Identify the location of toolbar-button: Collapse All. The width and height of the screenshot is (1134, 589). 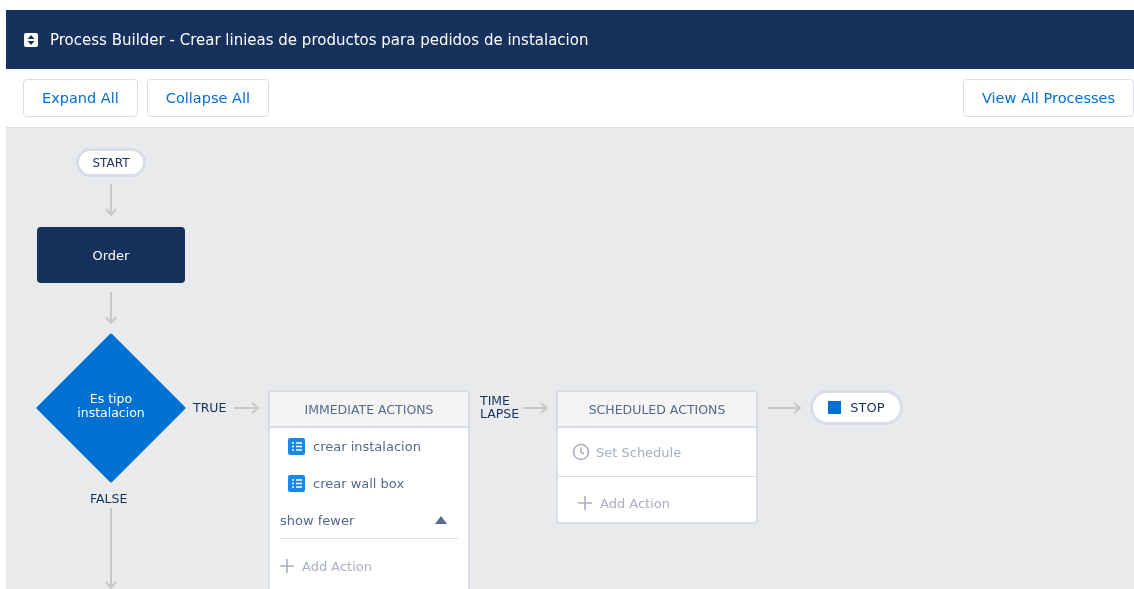
(208, 98).